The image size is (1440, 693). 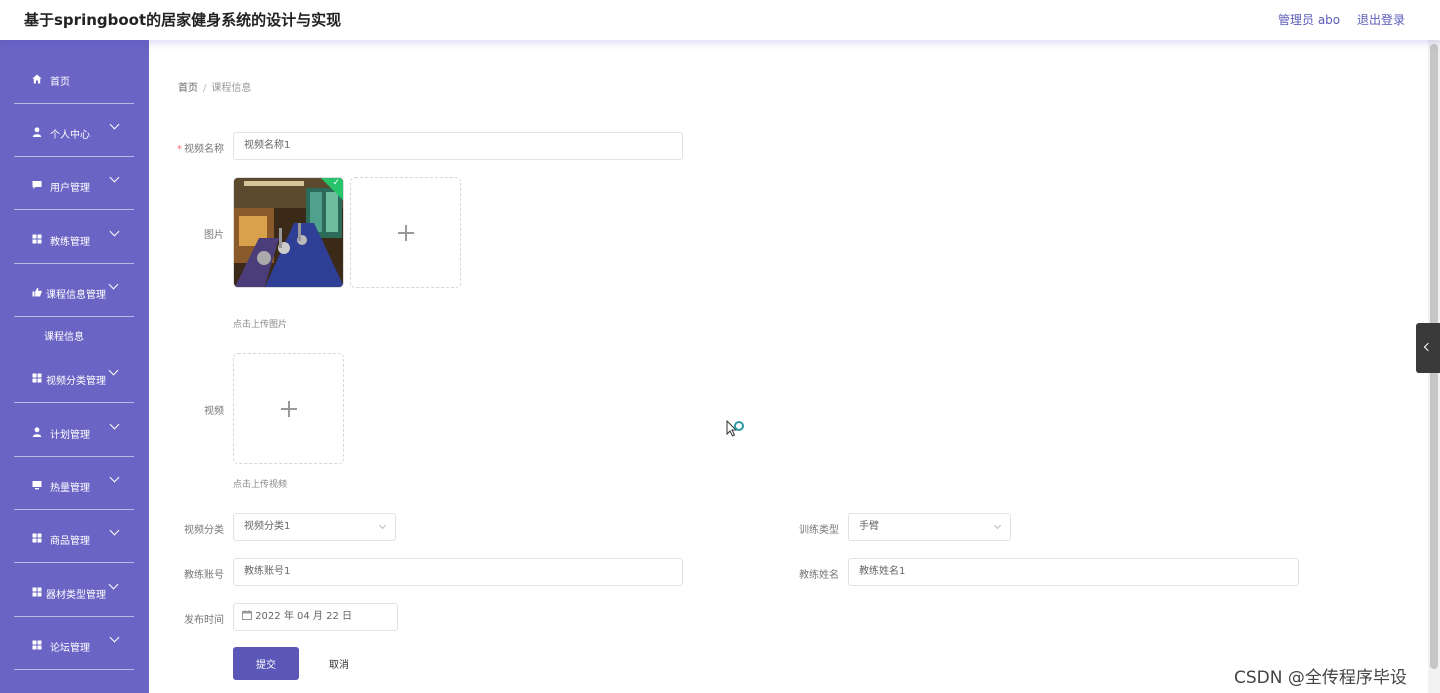 I want to click on monitor-icon, so click(x=37, y=485).